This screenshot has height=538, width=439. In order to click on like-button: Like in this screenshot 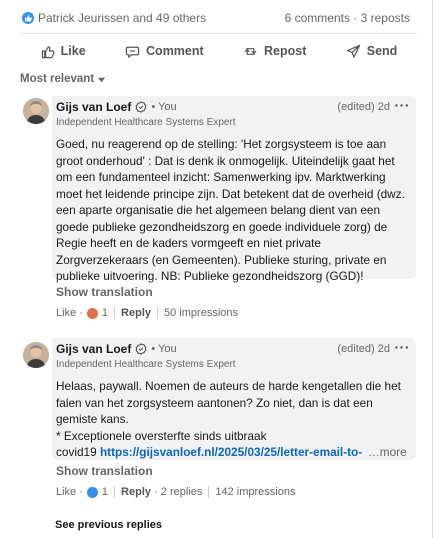, I will do `click(63, 51)`.